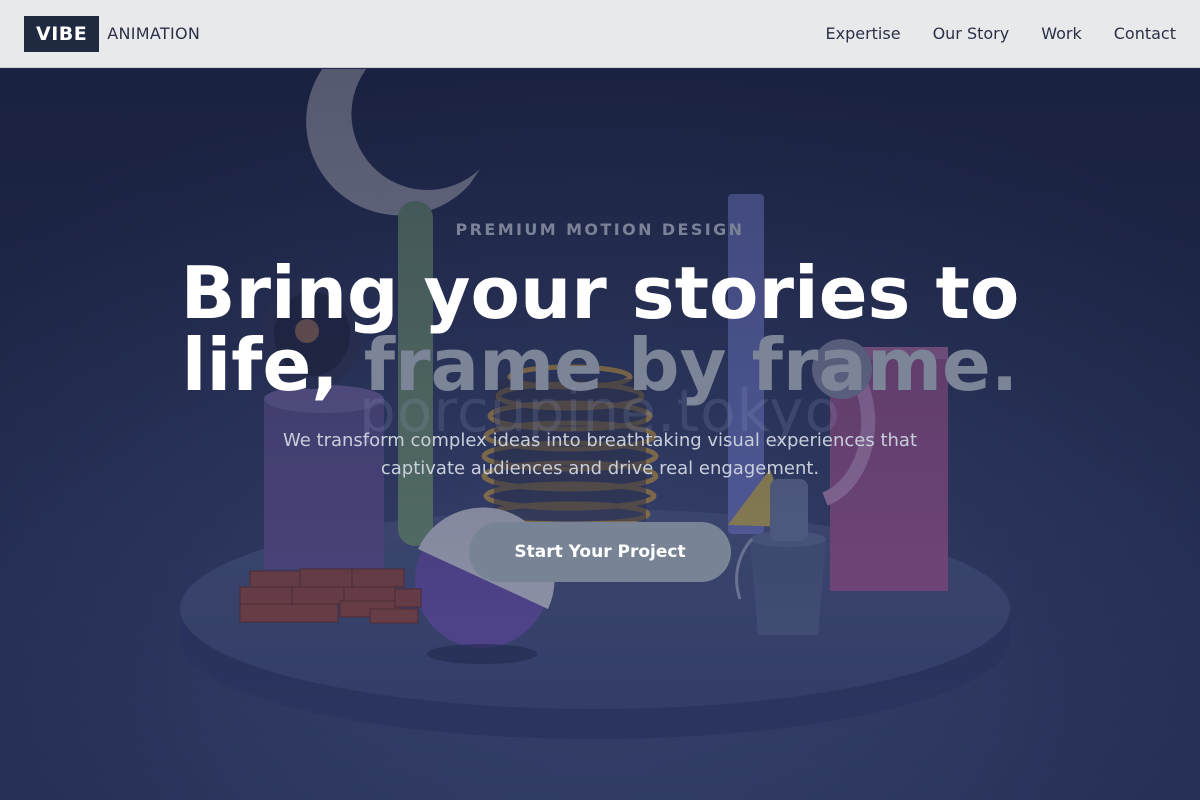 The height and width of the screenshot is (800, 1200). I want to click on main-nav: Expertise Our Story Work Contact, so click(1001, 33).